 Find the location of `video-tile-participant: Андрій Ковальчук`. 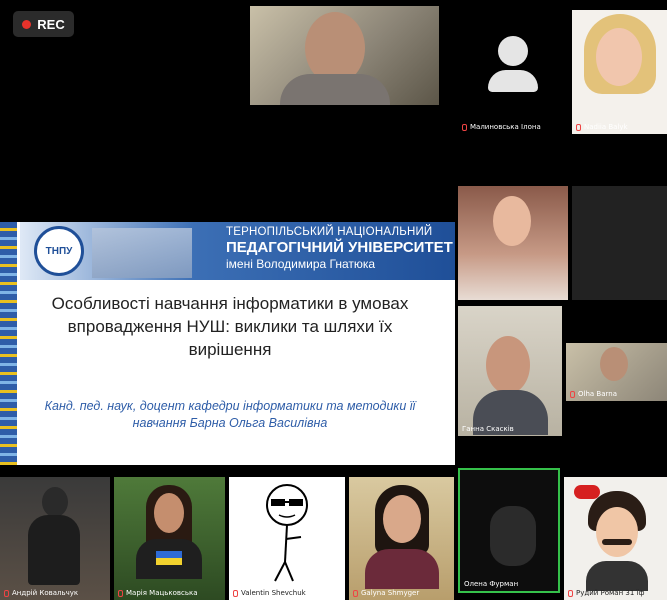

video-tile-participant: Андрій Ковальчук is located at coordinates (55, 538).